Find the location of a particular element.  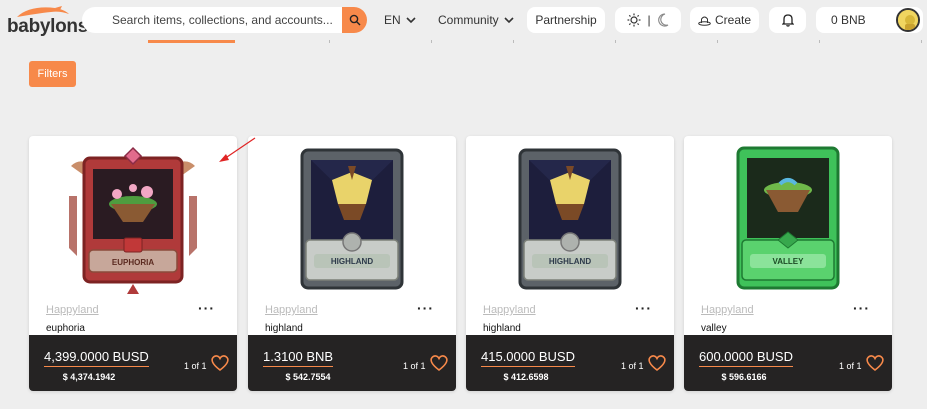

usd-price: $ 596.6166 is located at coordinates (744, 377).